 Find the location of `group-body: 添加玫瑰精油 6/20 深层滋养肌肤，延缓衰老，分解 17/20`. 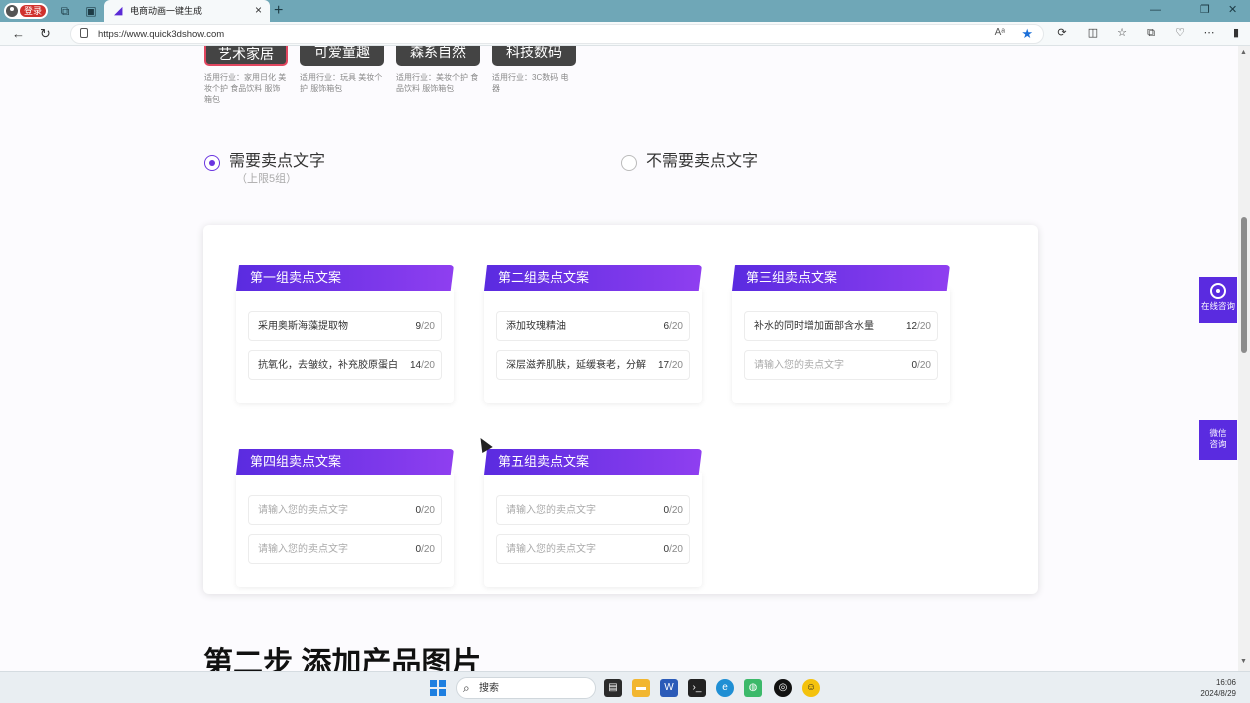

group-body: 添加玫瑰精油 6/20 深层滋养肌肤，延缓衰老，分解 17/20 is located at coordinates (593, 346).